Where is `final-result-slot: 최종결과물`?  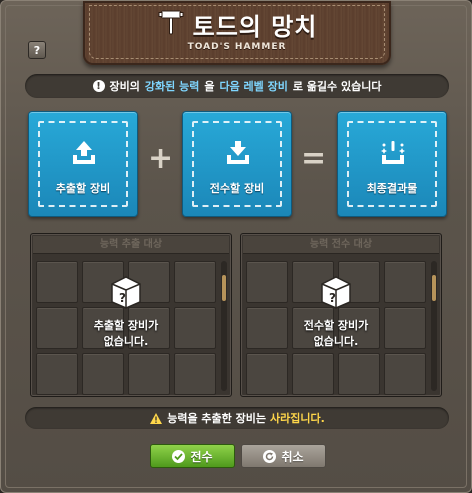 final-result-slot: 최종결과물 is located at coordinates (392, 164).